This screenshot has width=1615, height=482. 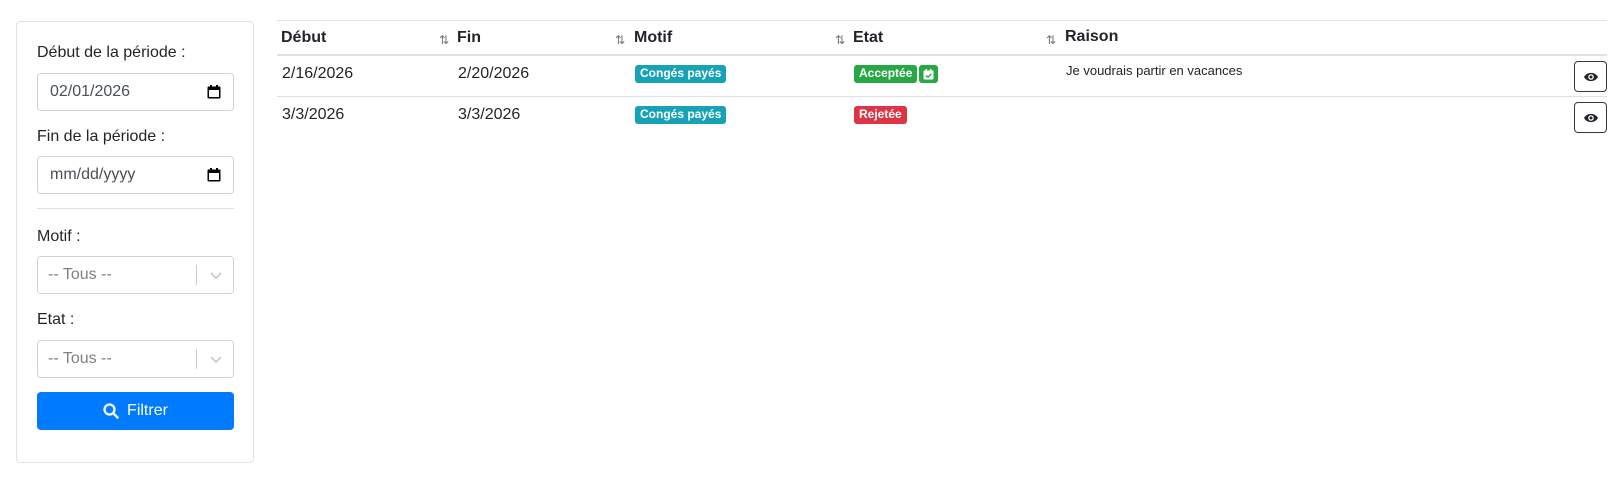 What do you see at coordinates (147, 410) in the screenshot?
I see `filter-button-label: Filtrer` at bounding box center [147, 410].